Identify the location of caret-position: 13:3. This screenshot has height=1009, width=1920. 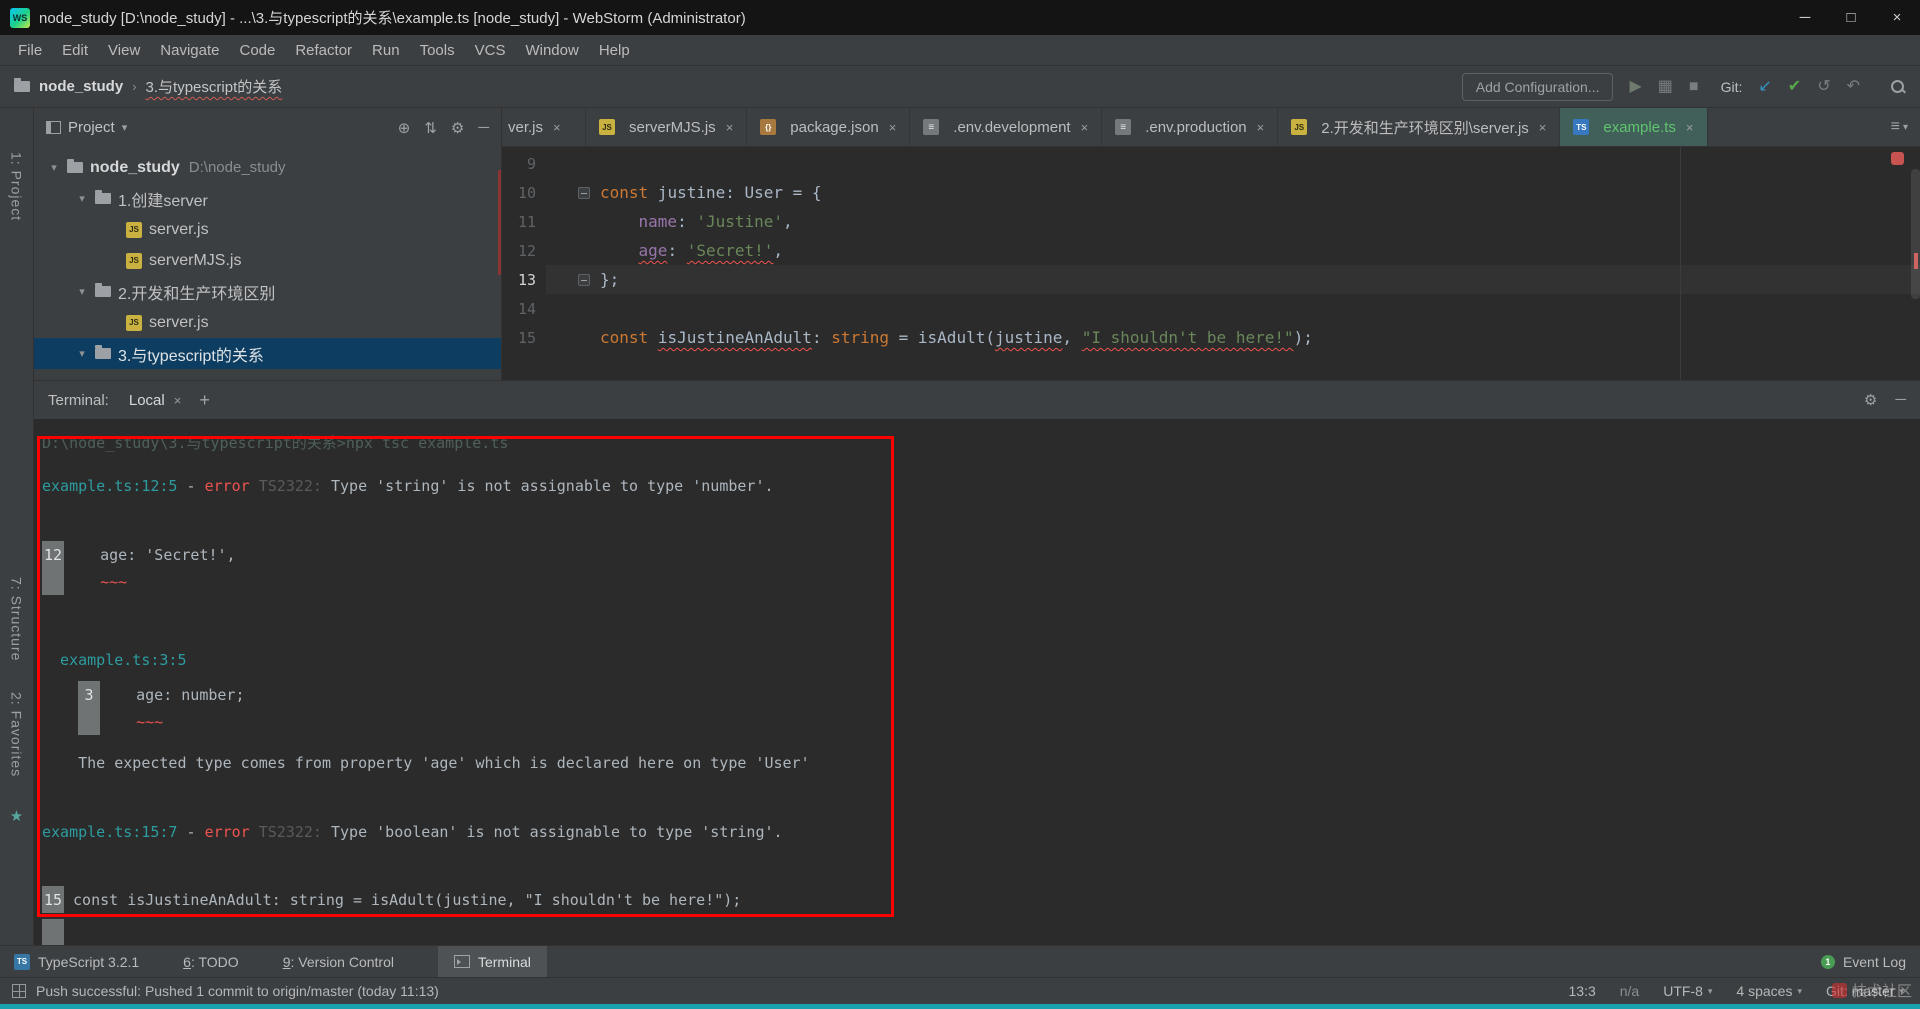
(1582, 991).